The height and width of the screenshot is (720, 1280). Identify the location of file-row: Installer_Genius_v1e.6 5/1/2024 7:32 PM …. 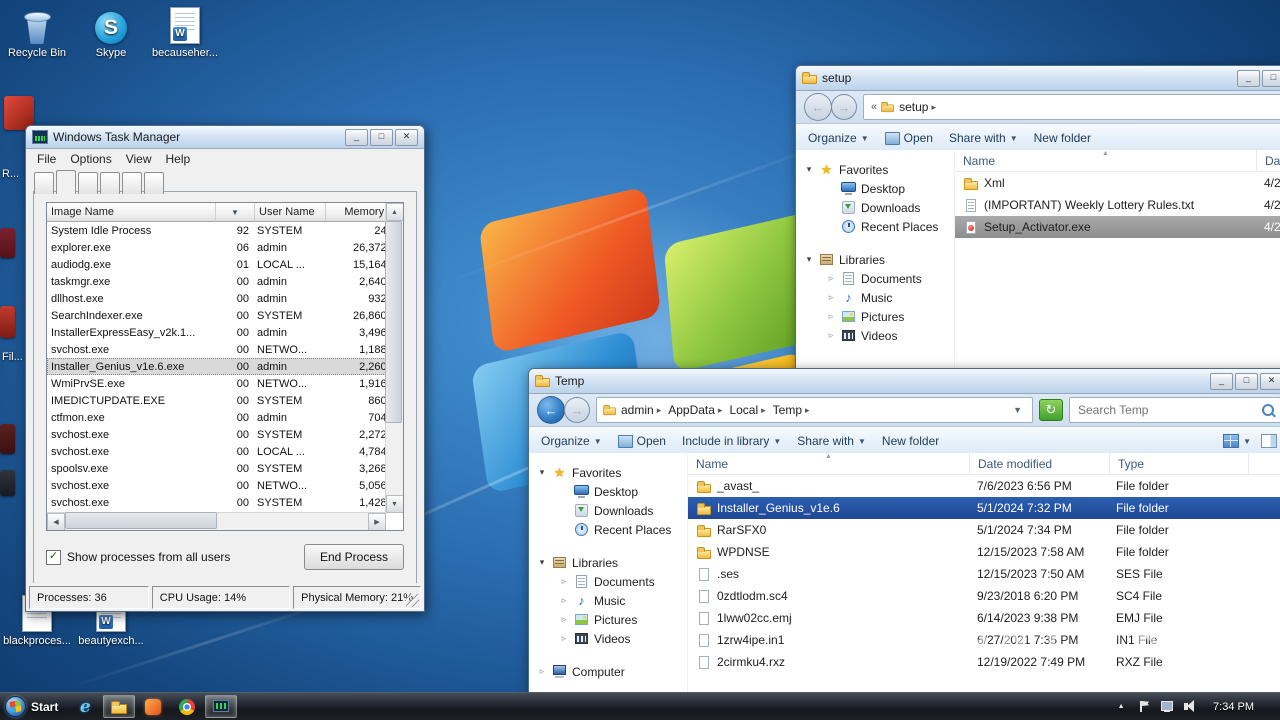
(984, 508).